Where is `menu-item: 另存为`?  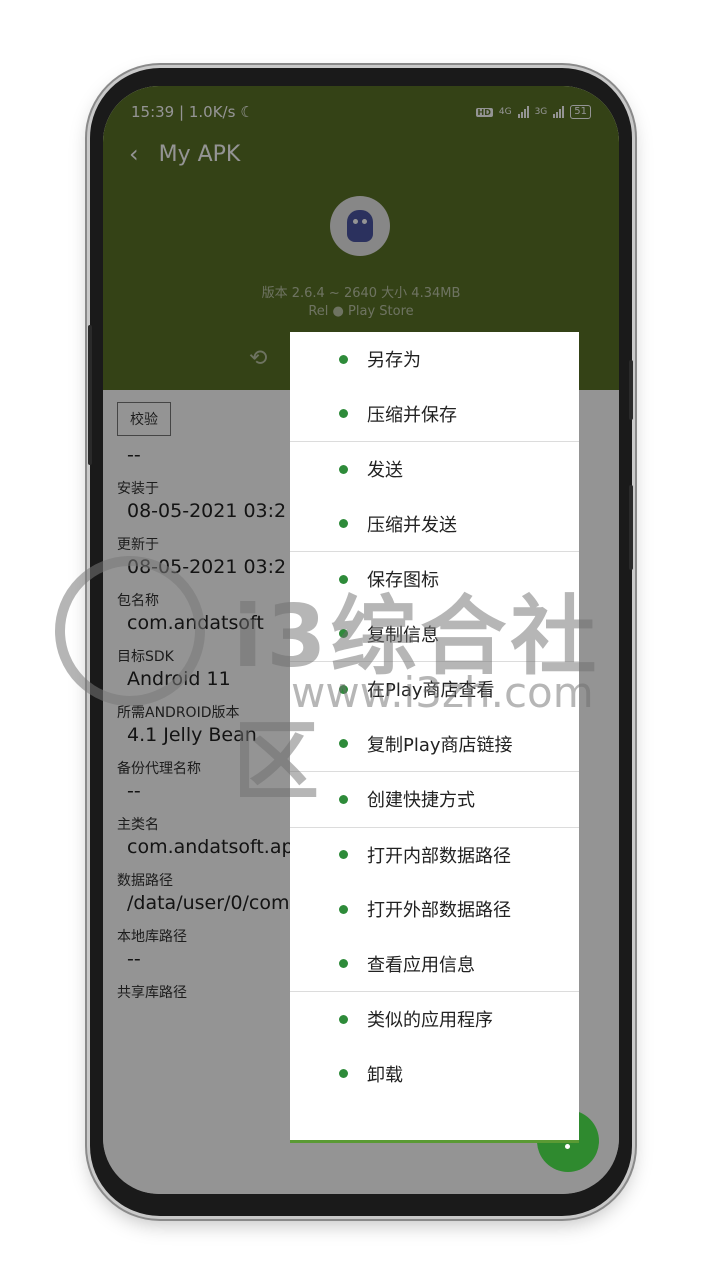 menu-item: 另存为 is located at coordinates (434, 359).